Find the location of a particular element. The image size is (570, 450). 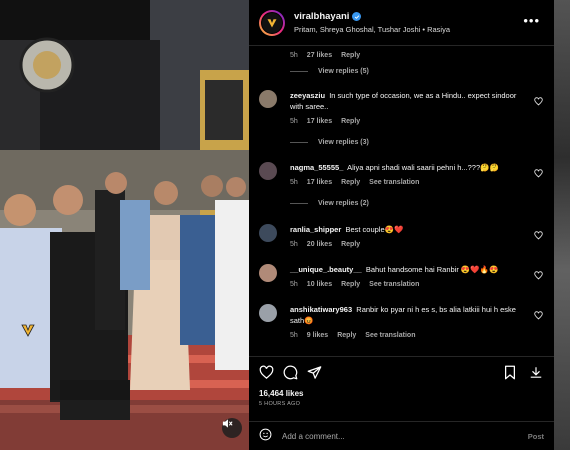

view-replies-button: View replies (3) is located at coordinates (343, 142).